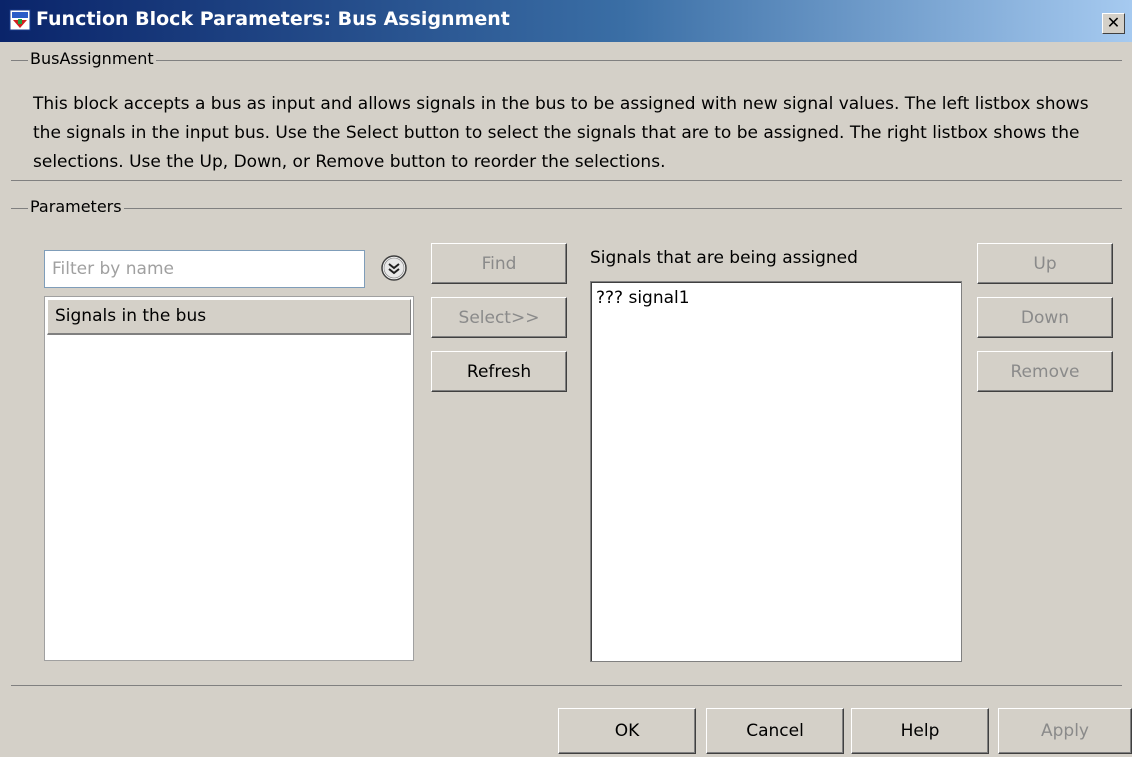 The image size is (1132, 757). What do you see at coordinates (499, 371) in the screenshot?
I see `refresh-button: Refresh` at bounding box center [499, 371].